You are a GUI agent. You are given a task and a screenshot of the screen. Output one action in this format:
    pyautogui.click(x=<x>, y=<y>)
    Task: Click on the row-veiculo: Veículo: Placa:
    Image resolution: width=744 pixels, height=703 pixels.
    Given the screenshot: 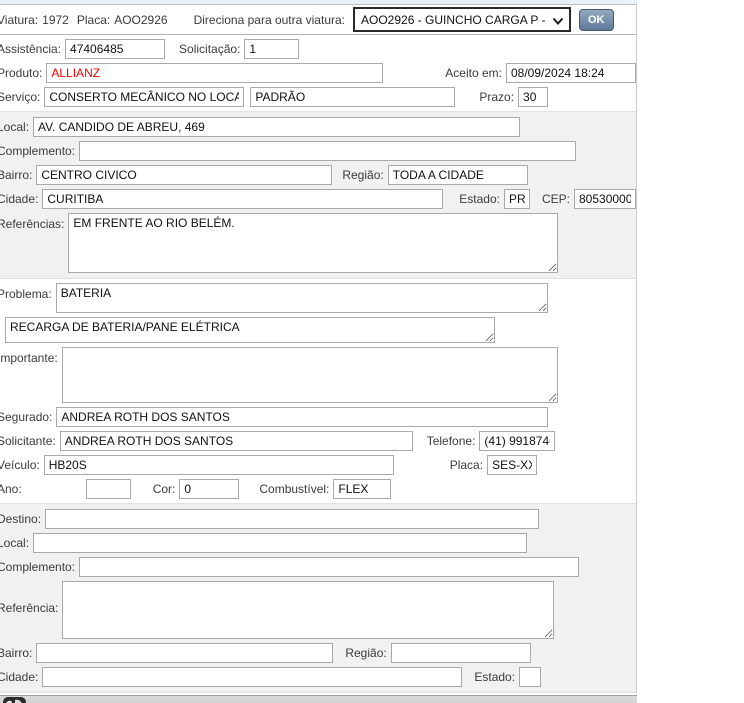 What is the action you would take?
    pyautogui.click(x=318, y=465)
    